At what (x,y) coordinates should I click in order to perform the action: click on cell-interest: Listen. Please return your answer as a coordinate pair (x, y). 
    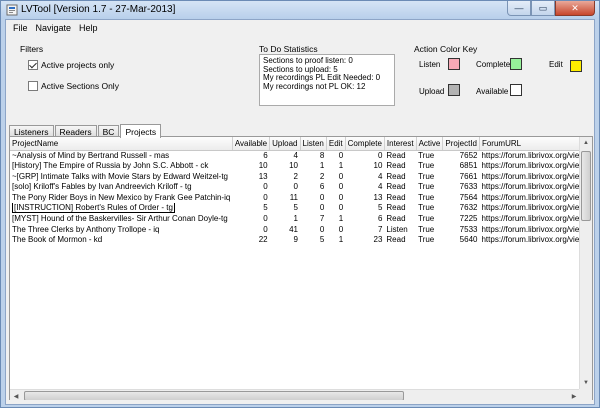
    Looking at the image, I should click on (400, 230).